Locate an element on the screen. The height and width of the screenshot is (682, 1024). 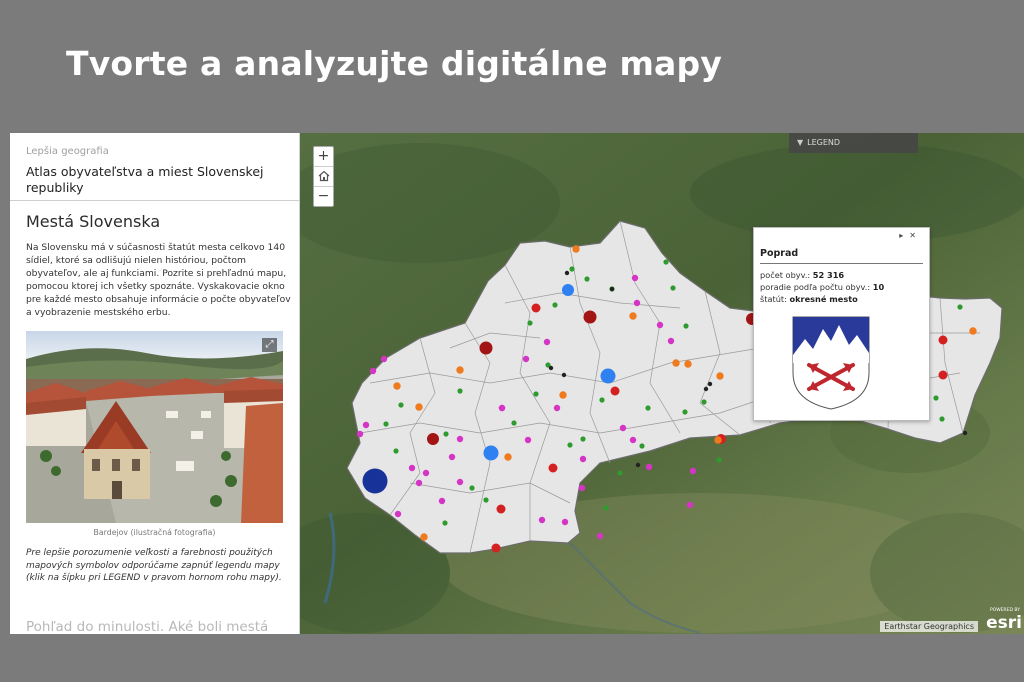
popup-row: počet obyv.: 52 316 is located at coordinates (802, 275).